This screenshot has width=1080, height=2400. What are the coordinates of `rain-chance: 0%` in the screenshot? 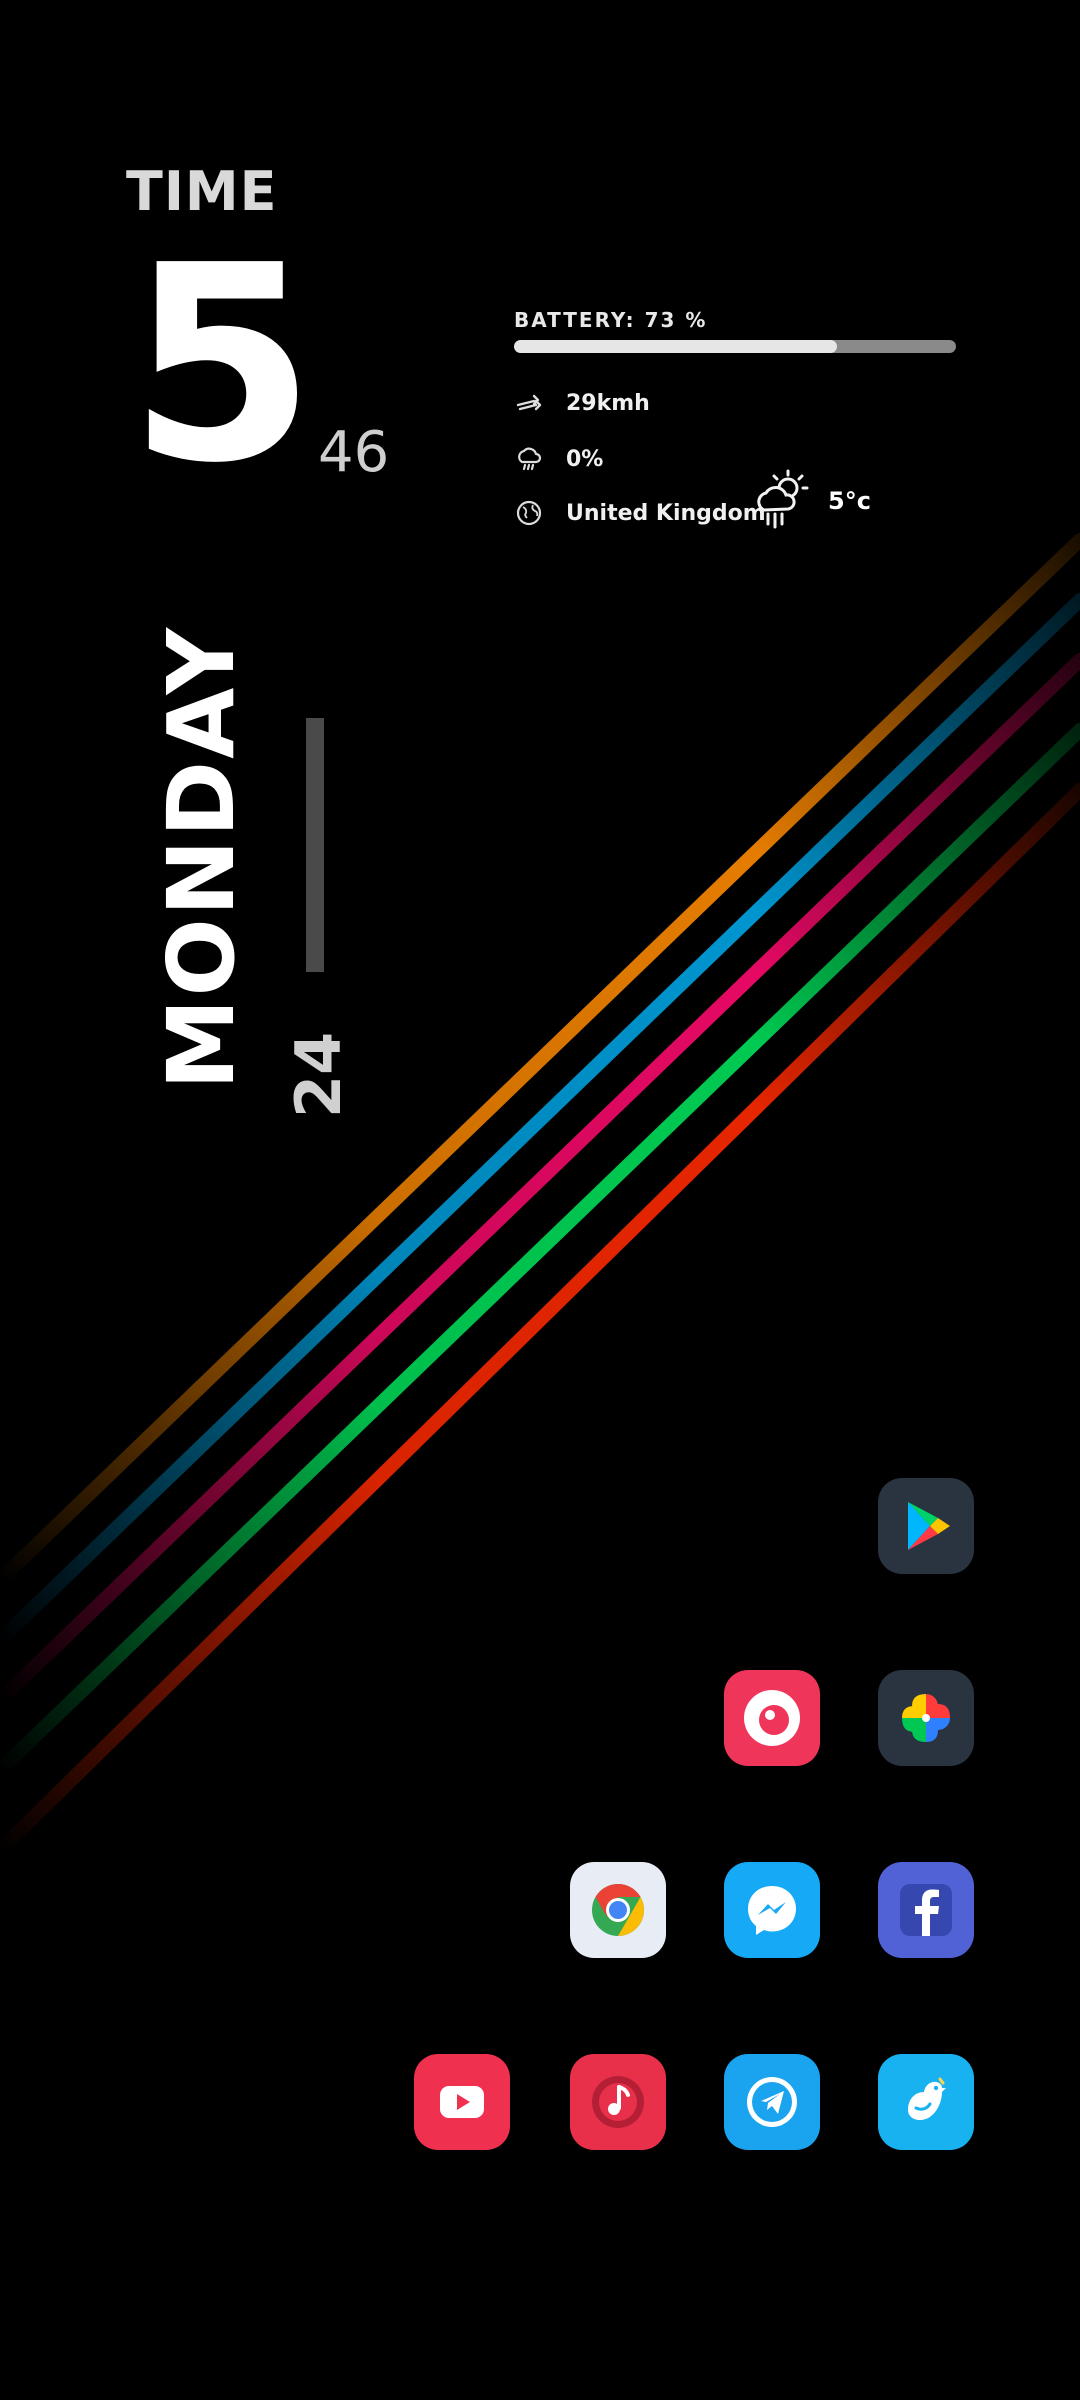 It's located at (585, 459).